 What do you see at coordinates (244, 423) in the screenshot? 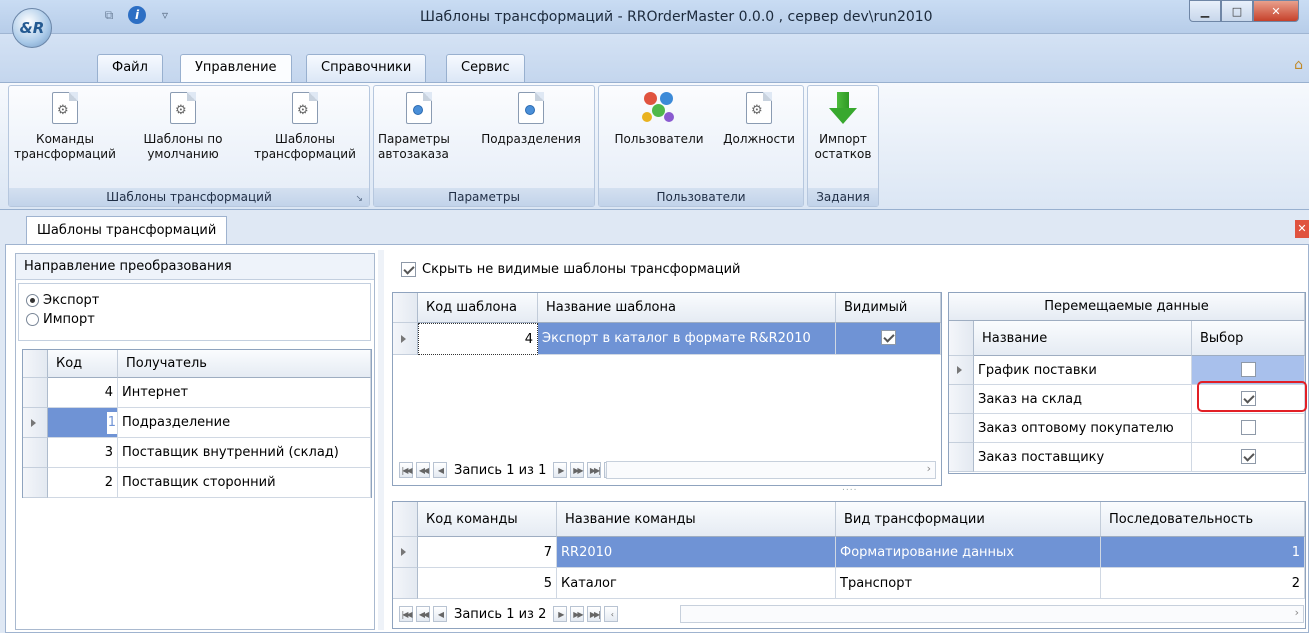
I see `cell-recipient: Подразделение` at bounding box center [244, 423].